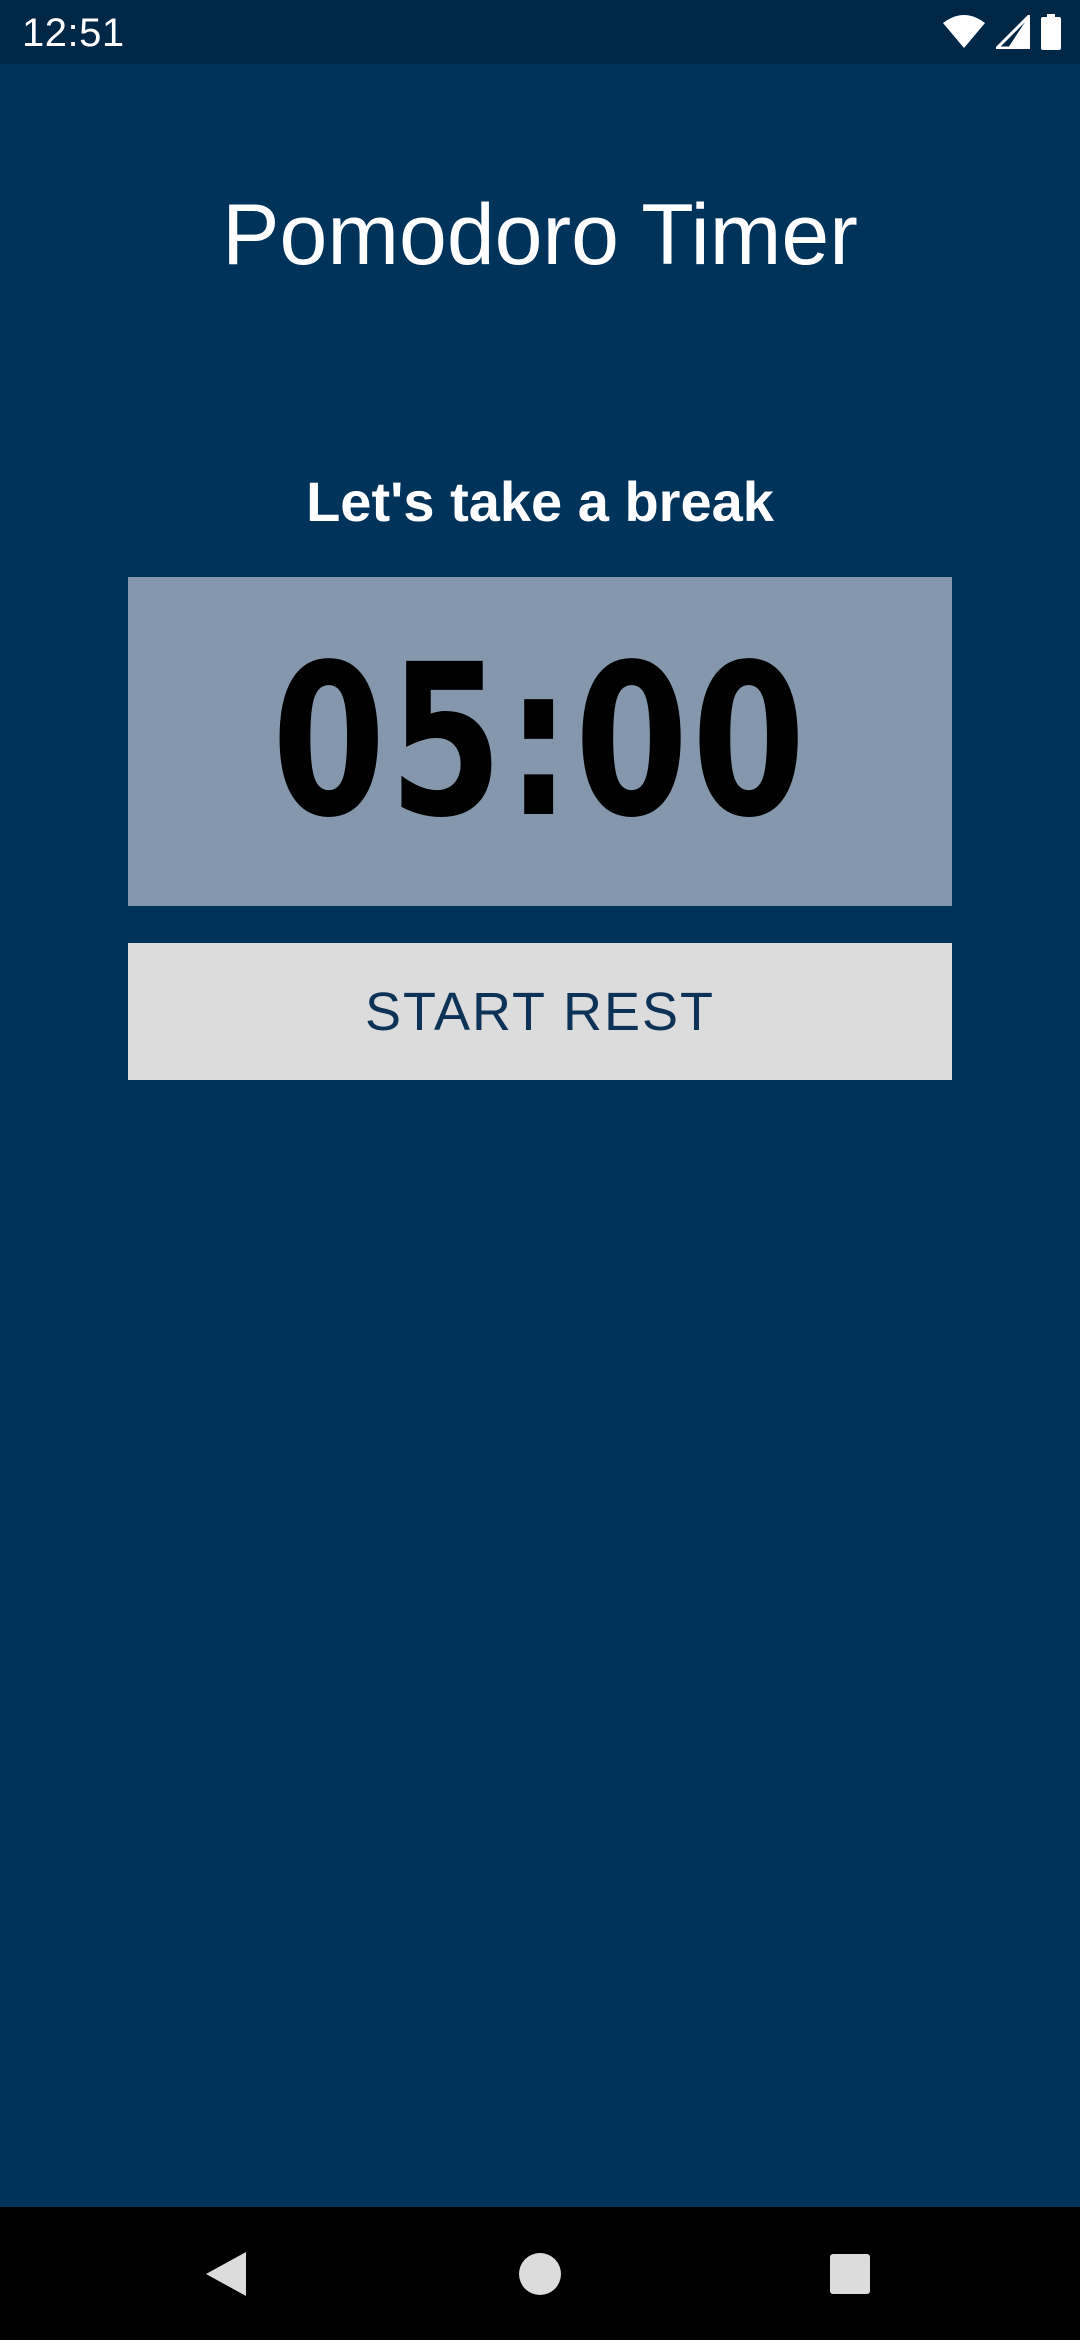 The image size is (1080, 2340). I want to click on back-button, so click(226, 2273).